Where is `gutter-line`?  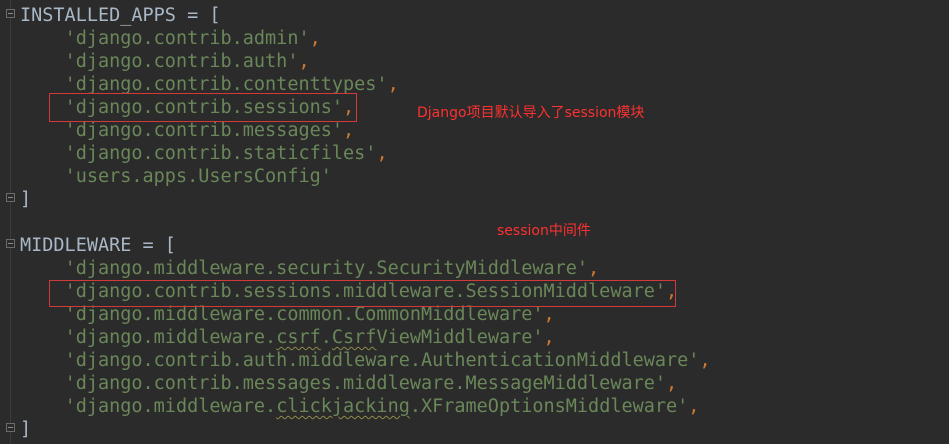
gutter-line is located at coordinates (10, 222).